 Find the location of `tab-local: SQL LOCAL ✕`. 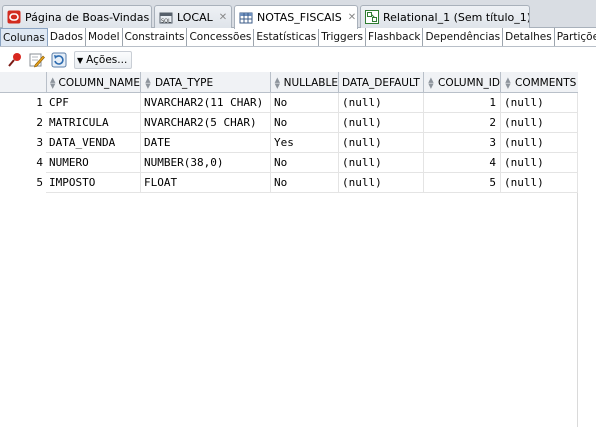

tab-local: SQL LOCAL ✕ is located at coordinates (193, 16).